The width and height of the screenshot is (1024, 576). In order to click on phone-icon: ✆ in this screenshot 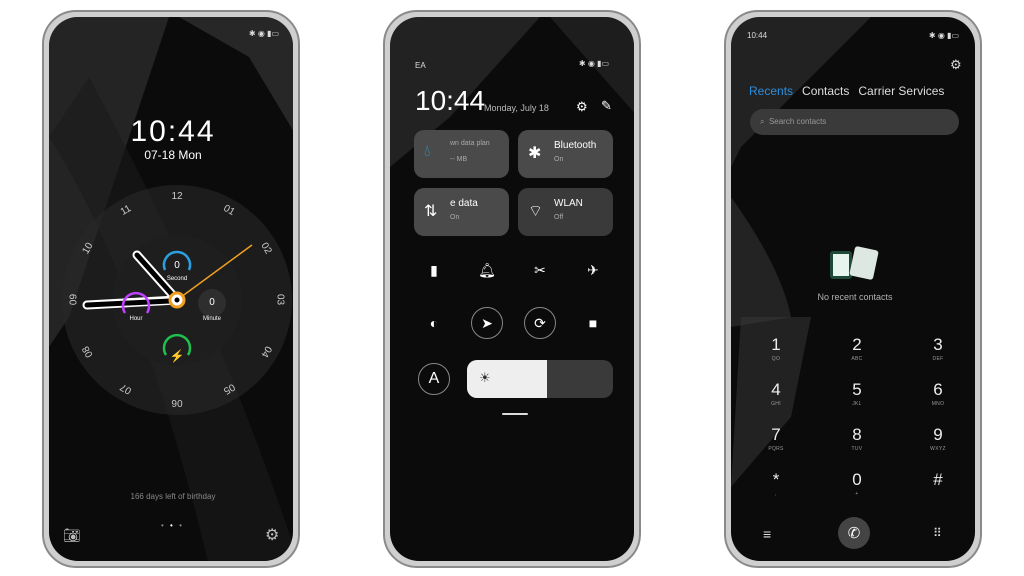, I will do `click(854, 533)`.